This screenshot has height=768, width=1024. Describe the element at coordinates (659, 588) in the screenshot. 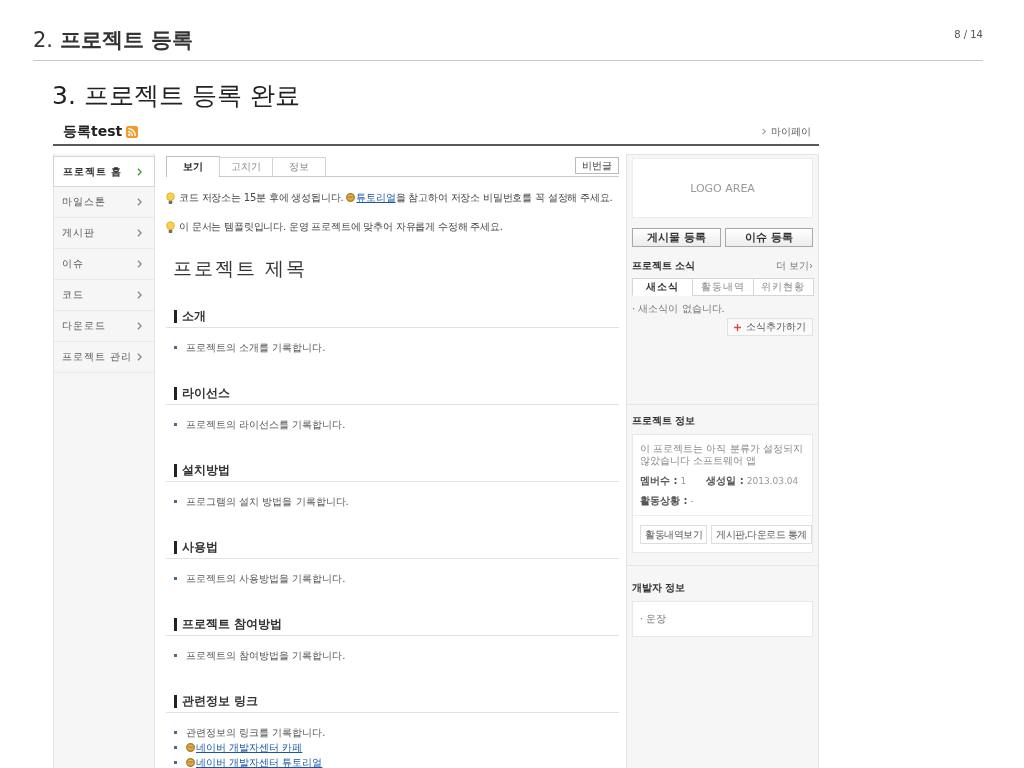

I see `developer-title: 개발자 정보` at that location.